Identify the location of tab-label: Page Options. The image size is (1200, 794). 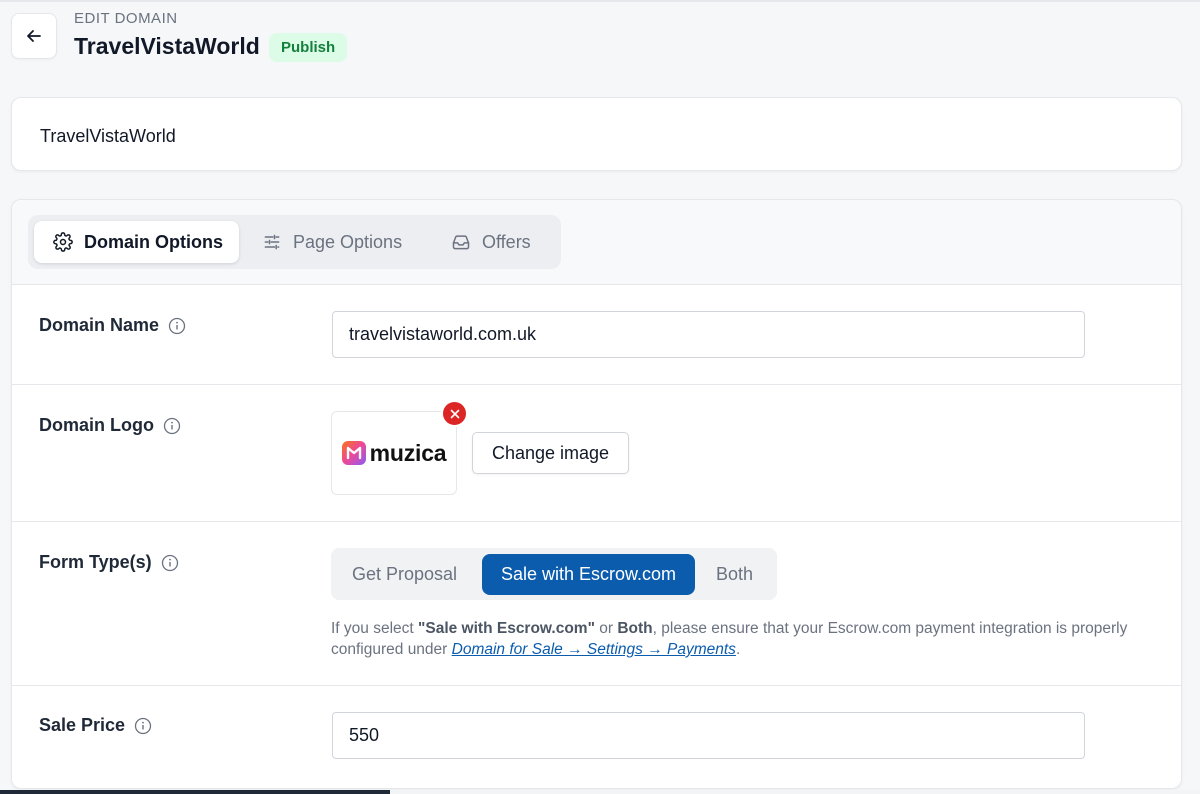
(348, 241).